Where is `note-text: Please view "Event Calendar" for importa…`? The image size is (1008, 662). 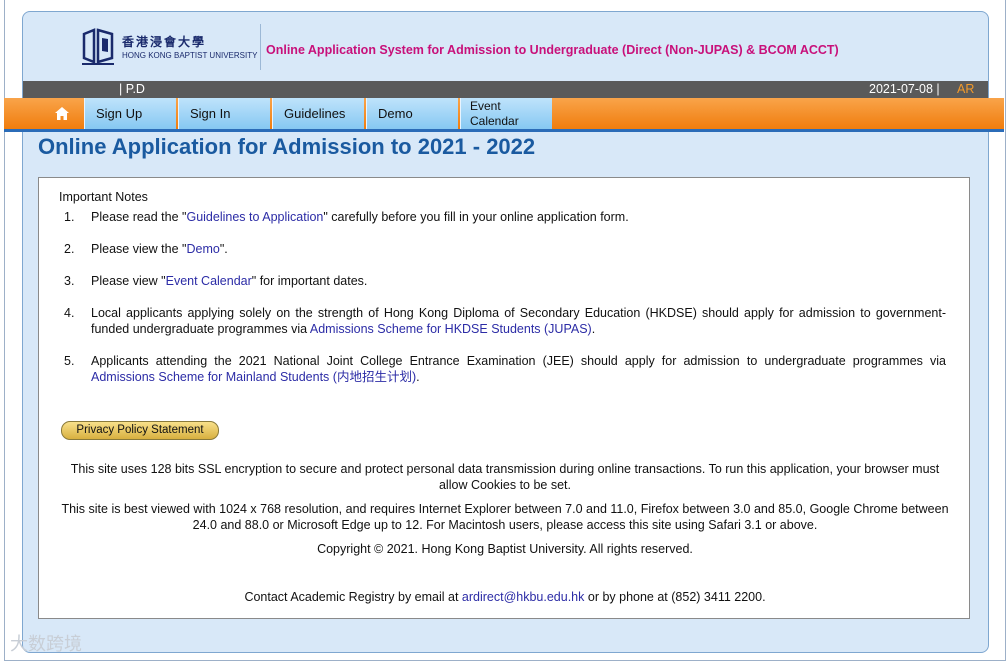
note-text: Please view "Event Calendar" for importa… is located at coordinates (518, 281).